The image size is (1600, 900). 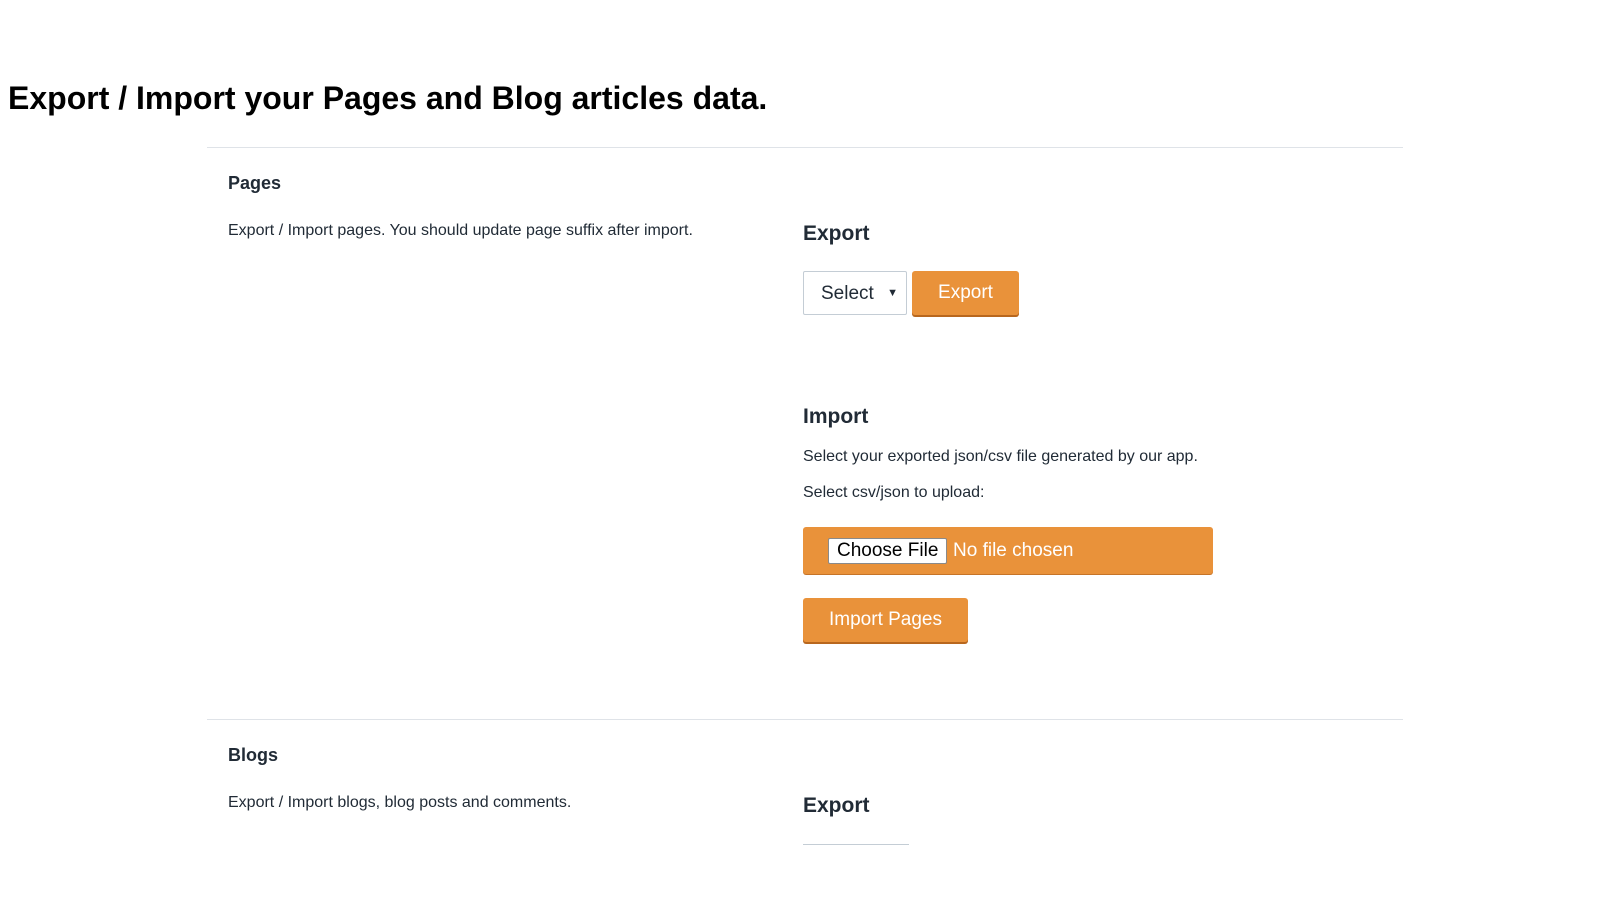 I want to click on pages-file-input: Choose File No file chosen, so click(x=1008, y=550).